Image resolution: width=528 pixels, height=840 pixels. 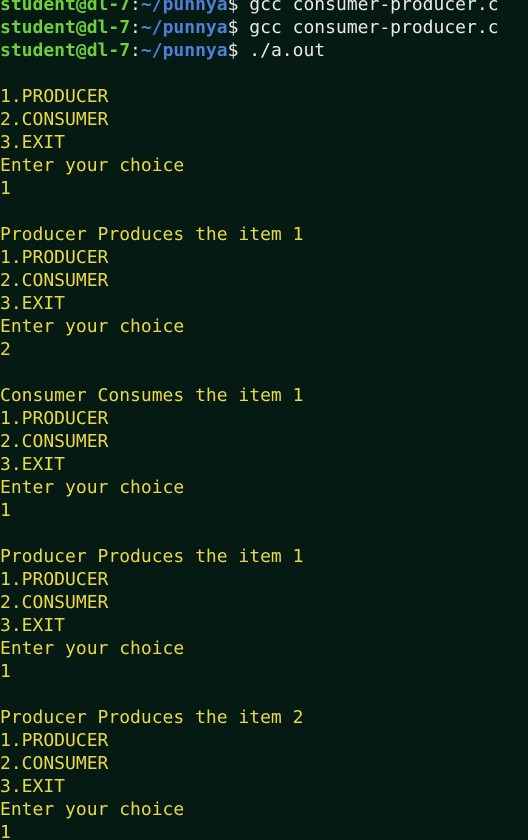 I want to click on output-line: Producer Produces the item 2, so click(x=264, y=717).